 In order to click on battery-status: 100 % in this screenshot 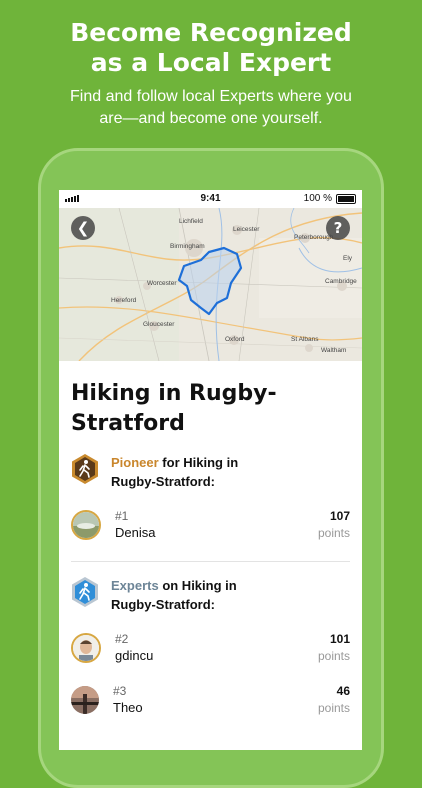, I will do `click(330, 198)`.